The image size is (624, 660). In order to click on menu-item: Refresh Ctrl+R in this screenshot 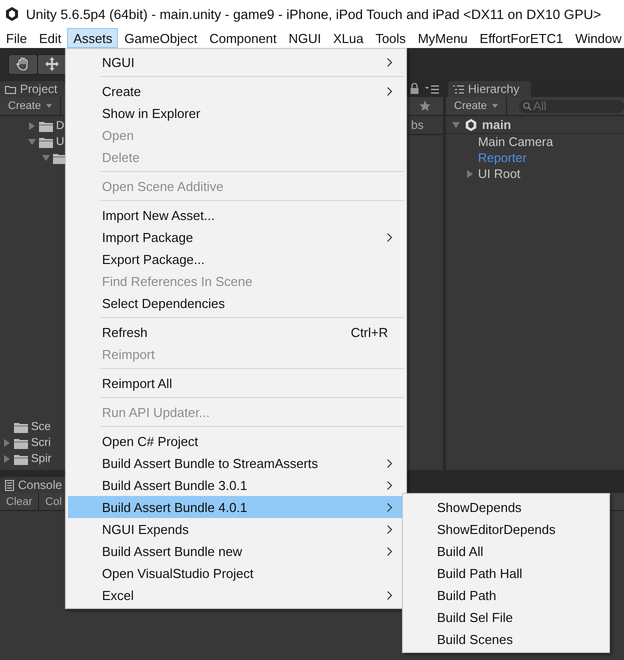, I will do `click(236, 332)`.